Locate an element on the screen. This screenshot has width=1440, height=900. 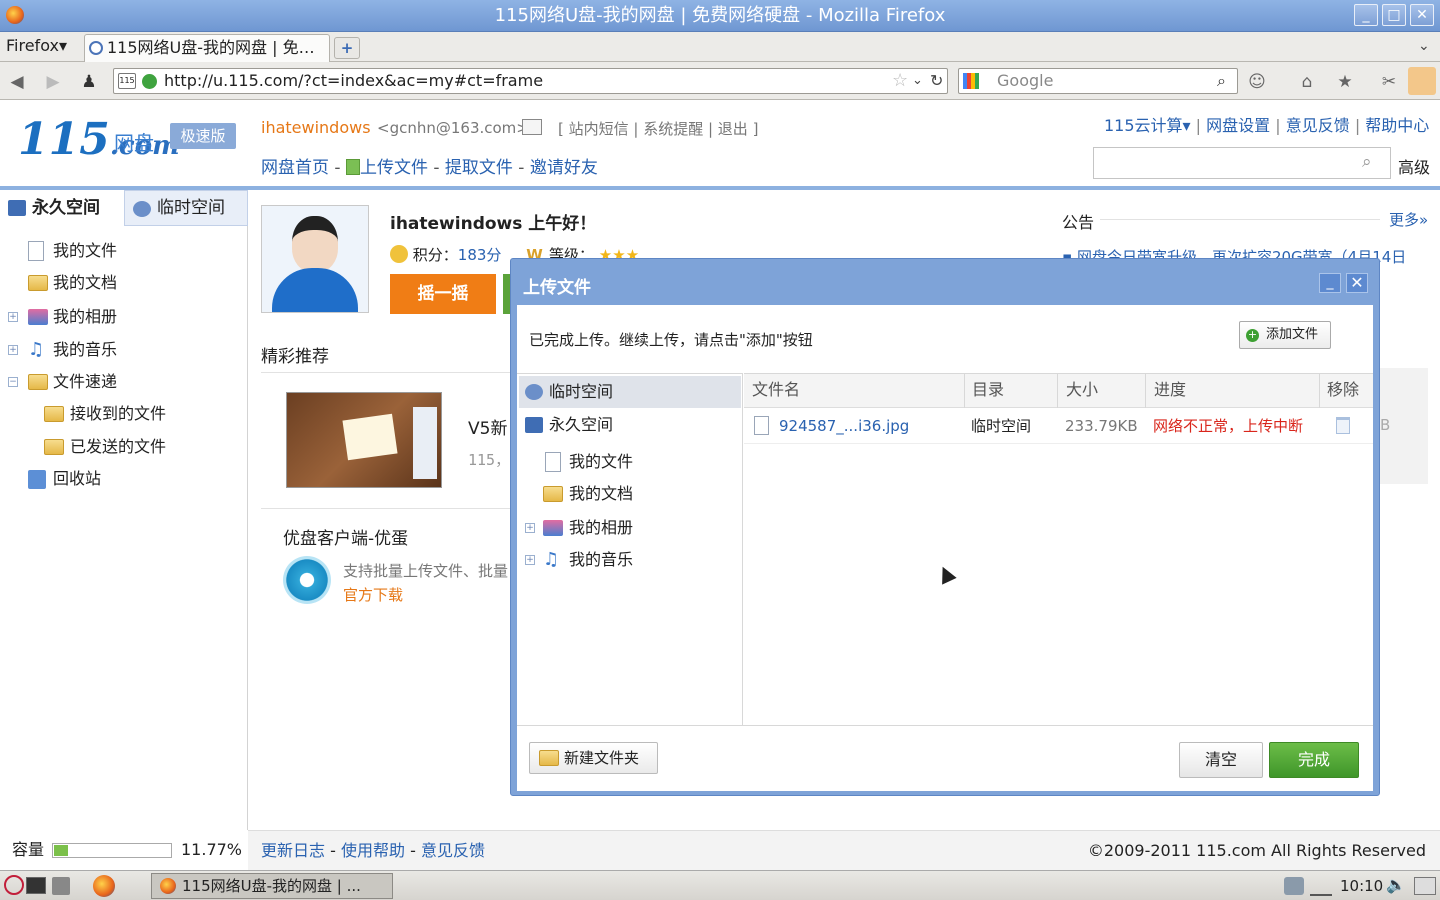
file-manager-icon is located at coordinates (61, 886).